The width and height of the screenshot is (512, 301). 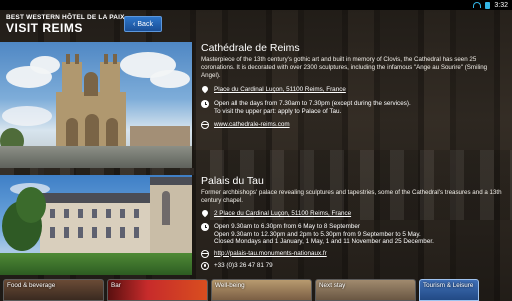 I want to click on website-row: http://palais-tau.monuments-nationaux.fr, so click(x=352, y=253).